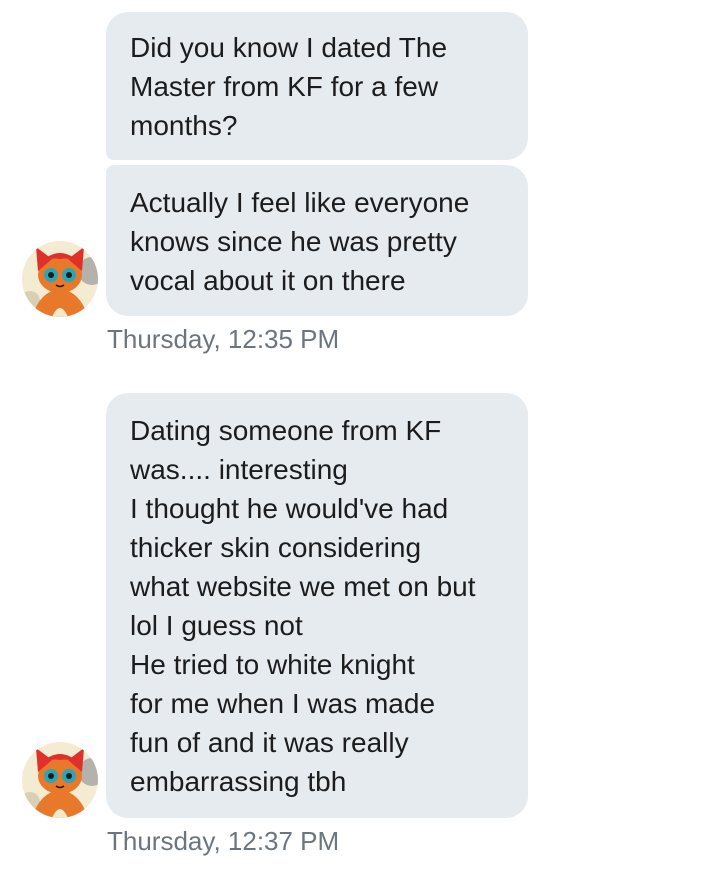 The width and height of the screenshot is (720, 871). I want to click on message-text-line: months?, so click(184, 125).